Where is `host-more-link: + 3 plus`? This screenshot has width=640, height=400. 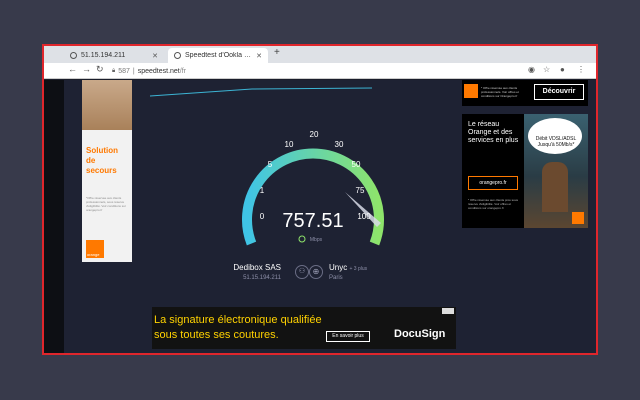
host-more-link: + 3 plus is located at coordinates (358, 269).